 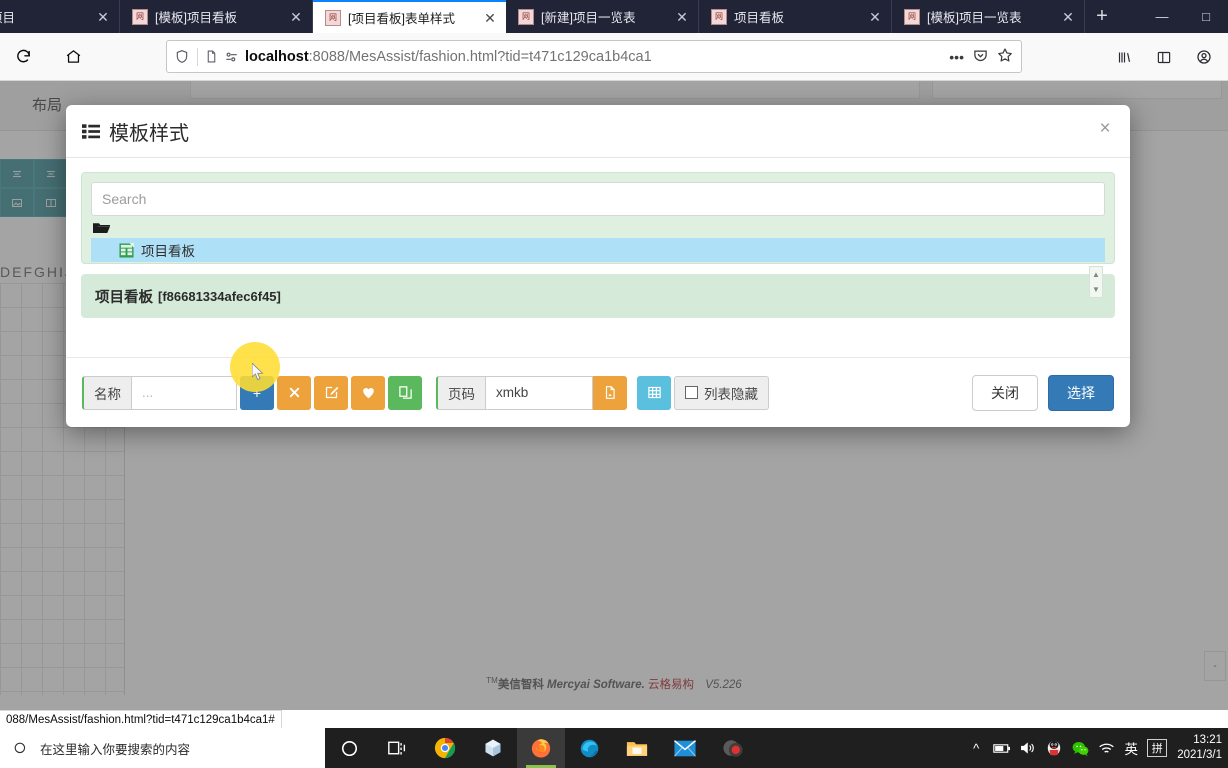 I want to click on scroll-up-icon: ▲, so click(x=1096, y=274).